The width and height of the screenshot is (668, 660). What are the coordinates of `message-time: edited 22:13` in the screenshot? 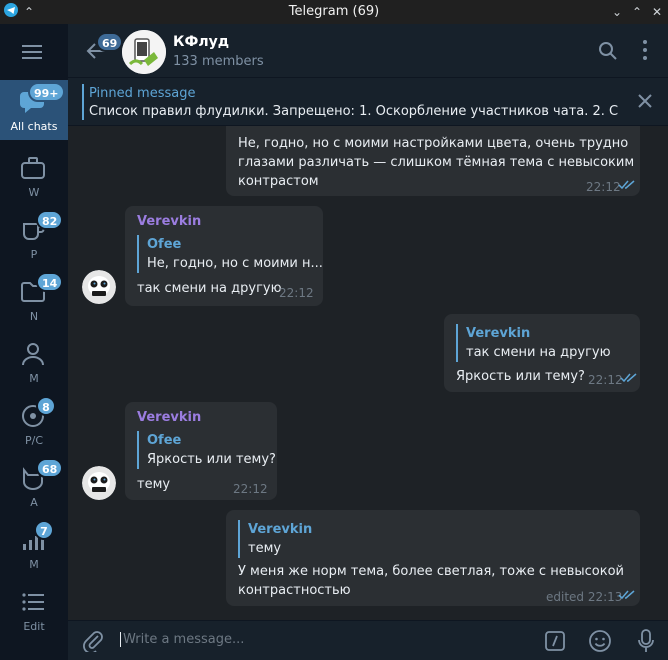 It's located at (584, 597).